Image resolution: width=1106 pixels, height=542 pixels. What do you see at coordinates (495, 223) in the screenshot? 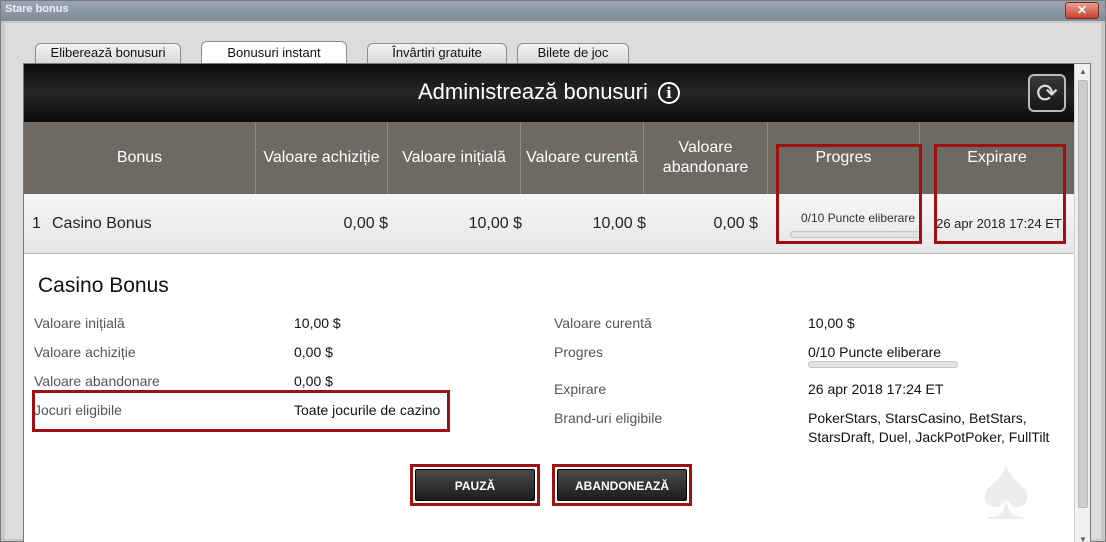
I see `row-initial-value: 10,00 $` at bounding box center [495, 223].